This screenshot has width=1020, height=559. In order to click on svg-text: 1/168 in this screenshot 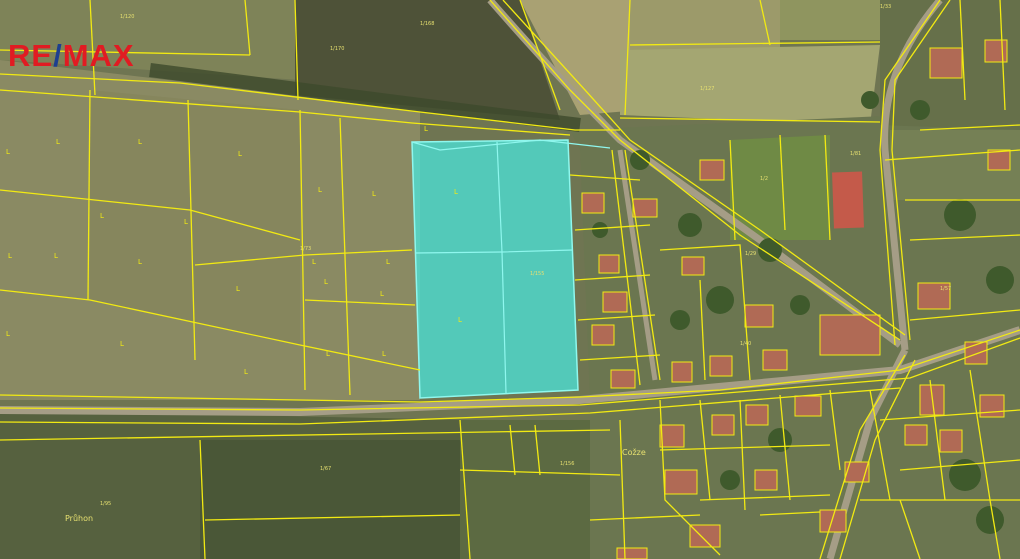, I will do `click(427, 24)`.